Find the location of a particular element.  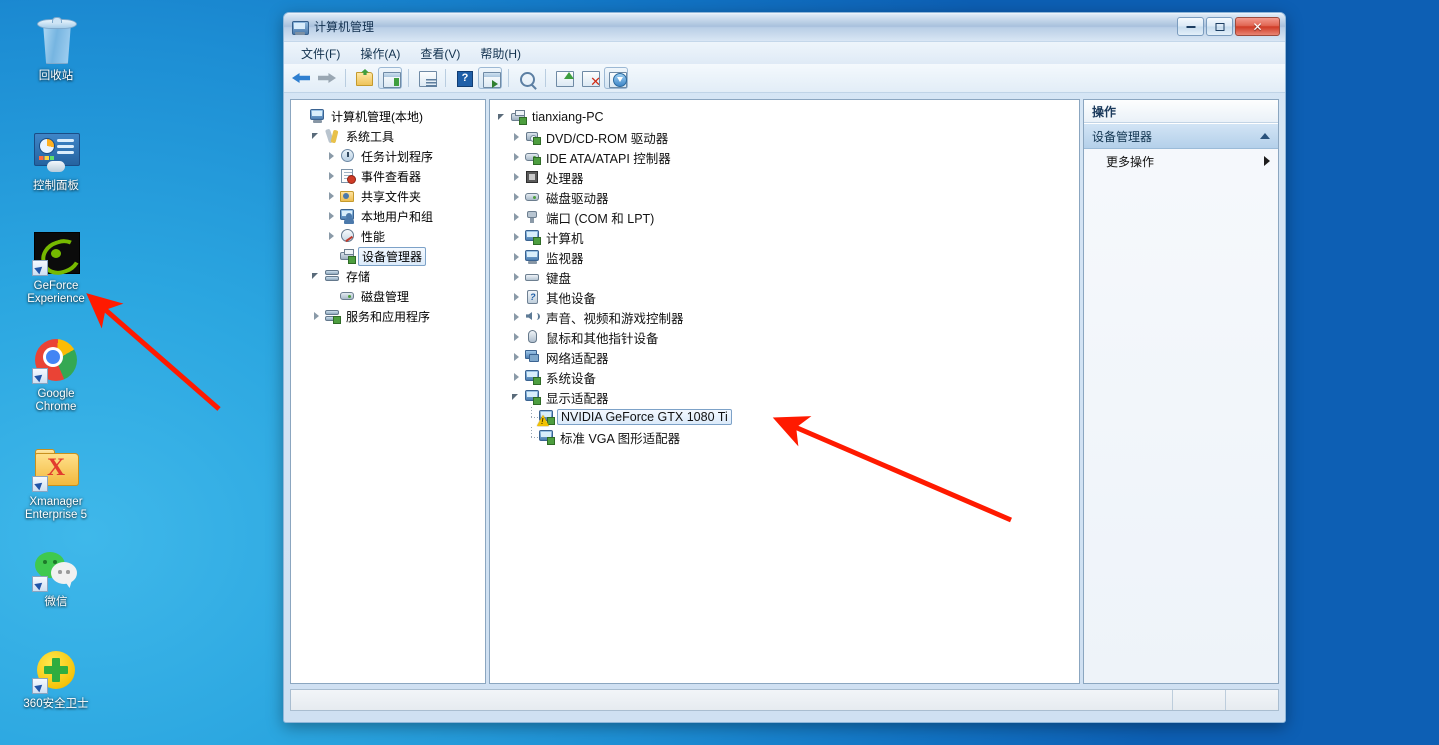

desktop-icon-geforce-experience: GeForce Experience is located at coordinates (56, 267).